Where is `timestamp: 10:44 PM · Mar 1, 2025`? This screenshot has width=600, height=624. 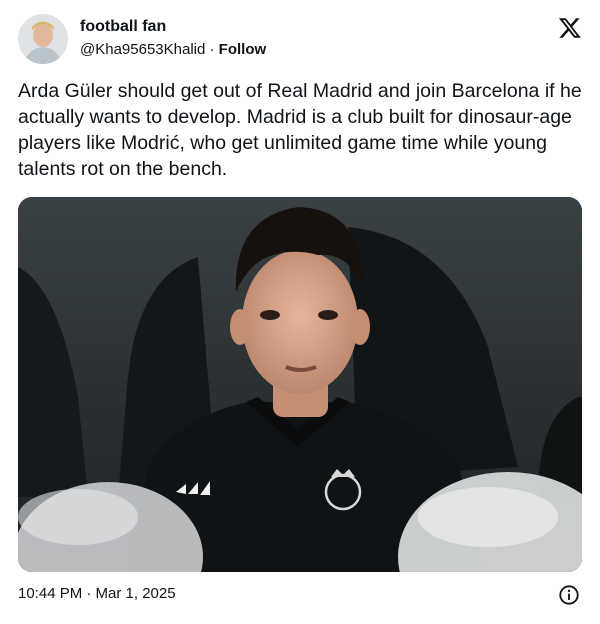 timestamp: 10:44 PM · Mar 1, 2025 is located at coordinates (97, 593).